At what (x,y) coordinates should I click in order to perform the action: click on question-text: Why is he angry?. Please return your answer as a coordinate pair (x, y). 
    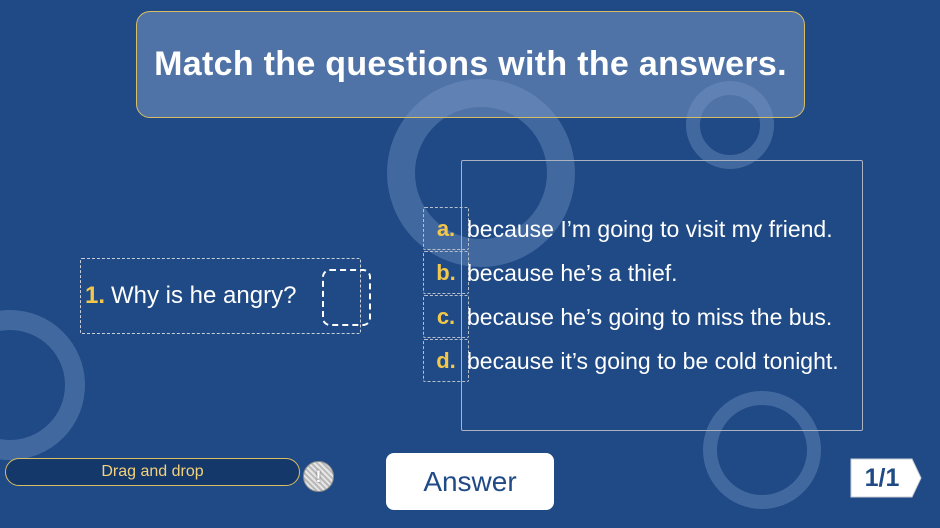
    Looking at the image, I should click on (204, 295).